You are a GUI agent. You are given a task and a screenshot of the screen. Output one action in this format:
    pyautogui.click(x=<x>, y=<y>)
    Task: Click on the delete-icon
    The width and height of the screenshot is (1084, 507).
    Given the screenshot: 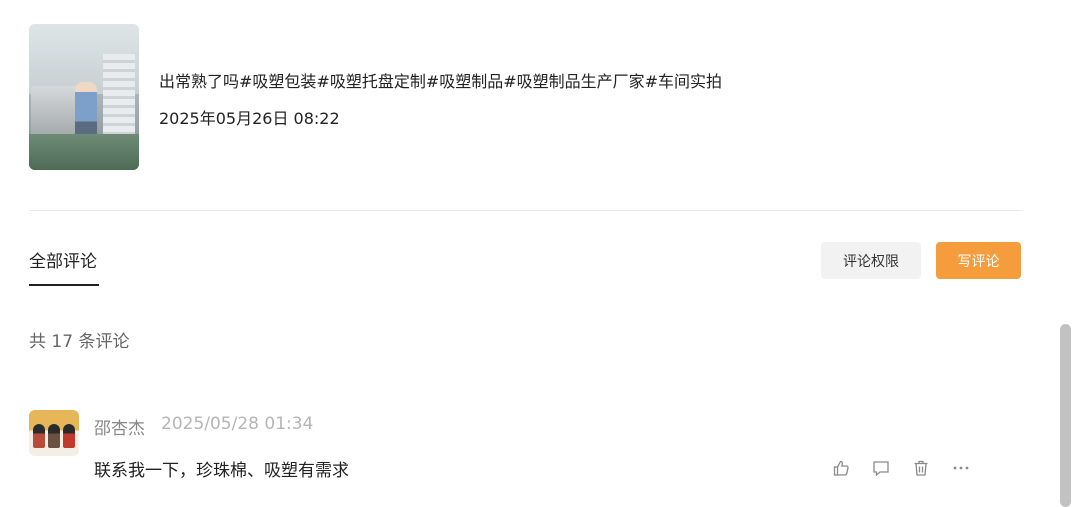 What is the action you would take?
    pyautogui.click(x=921, y=468)
    